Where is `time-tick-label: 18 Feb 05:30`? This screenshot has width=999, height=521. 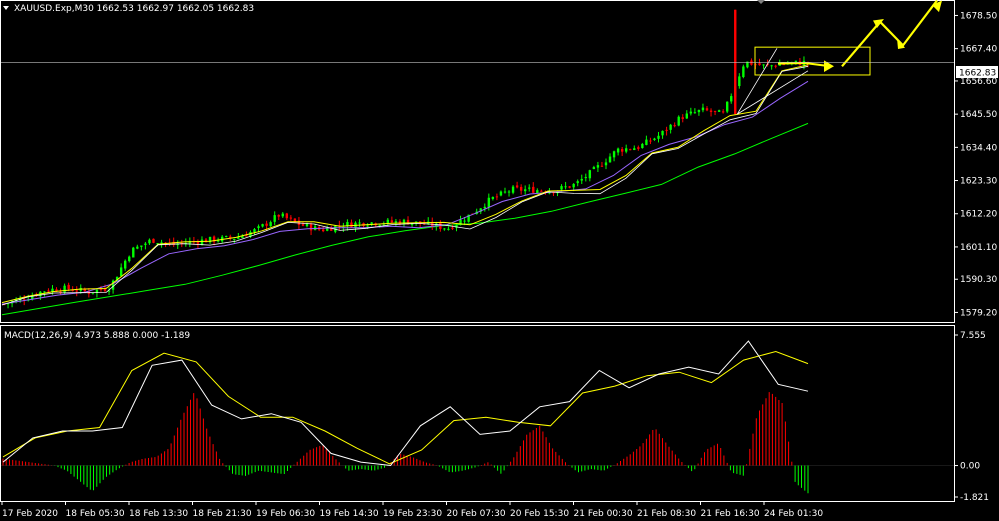 time-tick-label: 18 Feb 05:30 is located at coordinates (95, 514).